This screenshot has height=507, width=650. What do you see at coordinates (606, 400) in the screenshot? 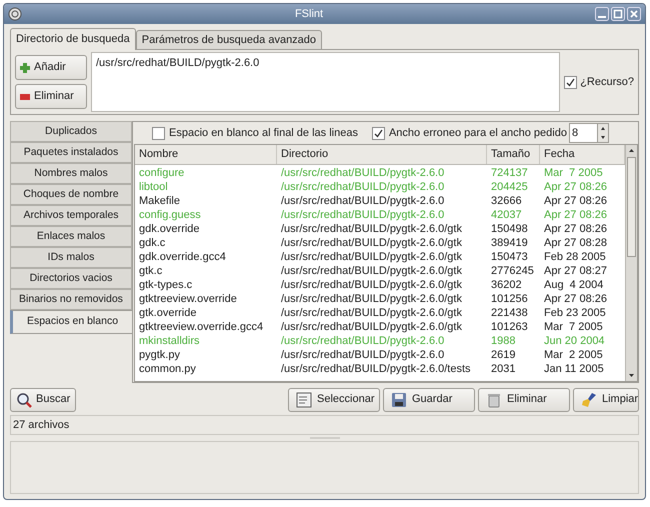
I see `action-button: Limpiar` at bounding box center [606, 400].